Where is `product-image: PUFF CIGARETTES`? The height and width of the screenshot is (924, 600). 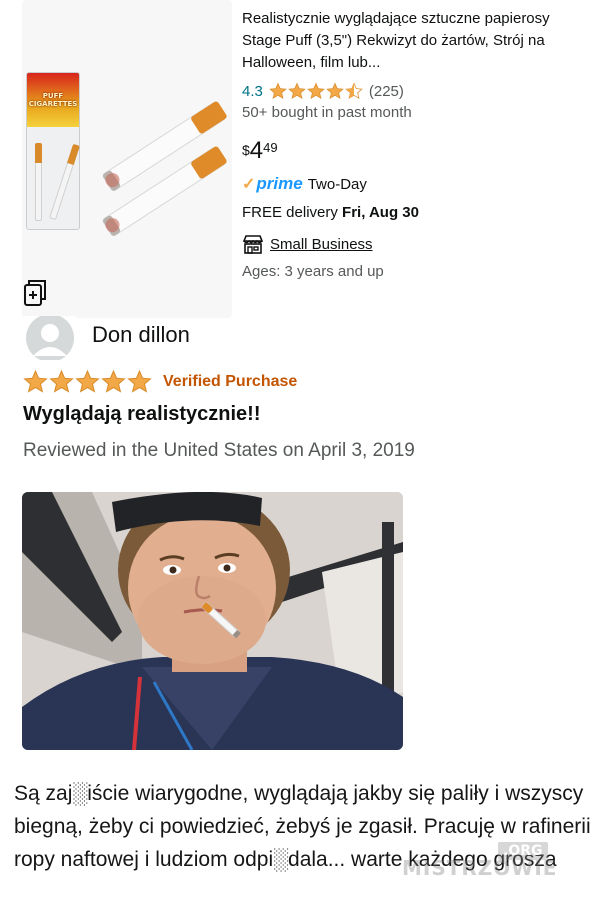
product-image: PUFF CIGARETTES is located at coordinates (127, 159).